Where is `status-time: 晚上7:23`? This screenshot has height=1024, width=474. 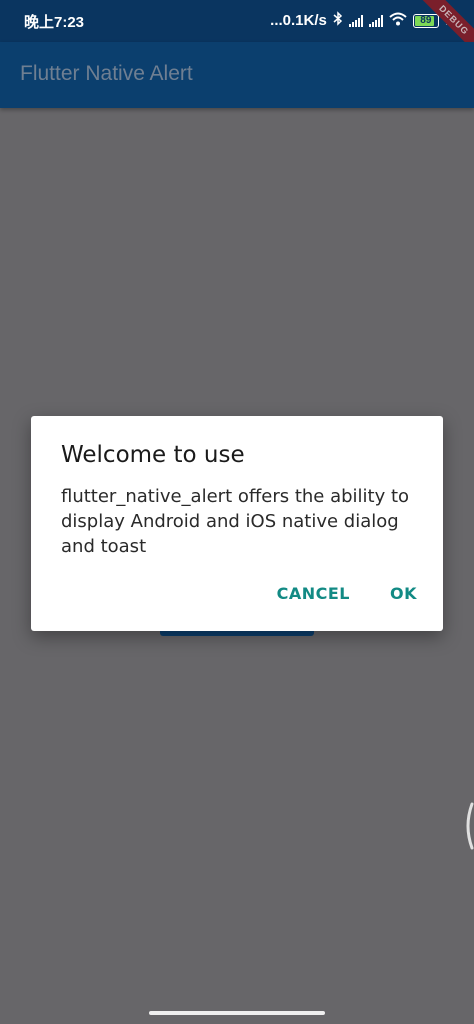
status-time: 晚上7:23 is located at coordinates (54, 22).